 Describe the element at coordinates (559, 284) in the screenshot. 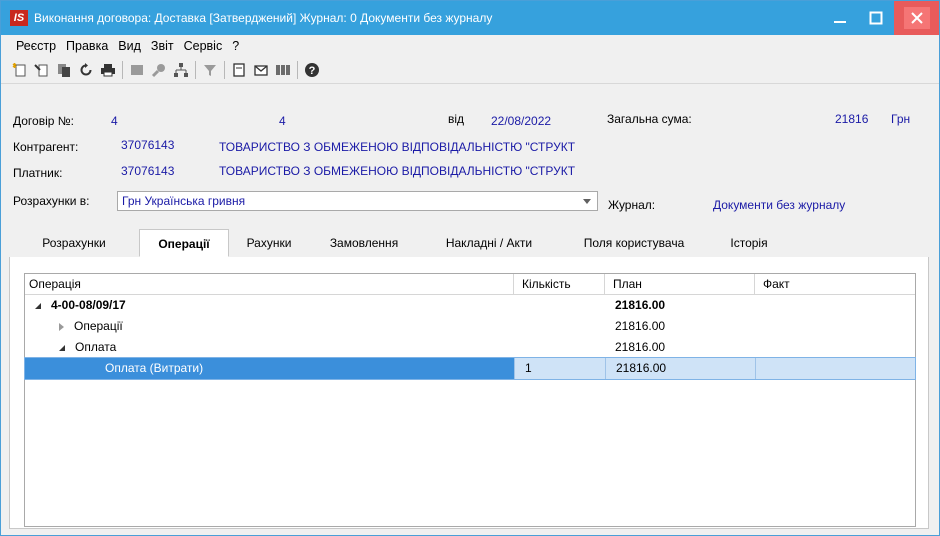

I see `column-header-quantity: Кількість` at that location.